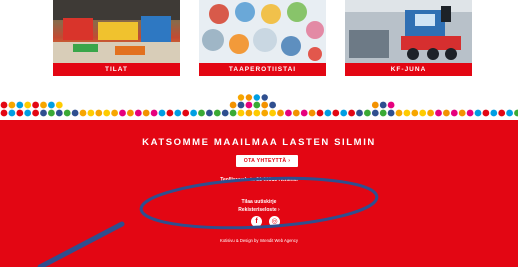 The width and height of the screenshot is (518, 267). What do you see at coordinates (408, 69) in the screenshot?
I see `tile-kf-juna-caption: KF-JUNA` at bounding box center [408, 69].